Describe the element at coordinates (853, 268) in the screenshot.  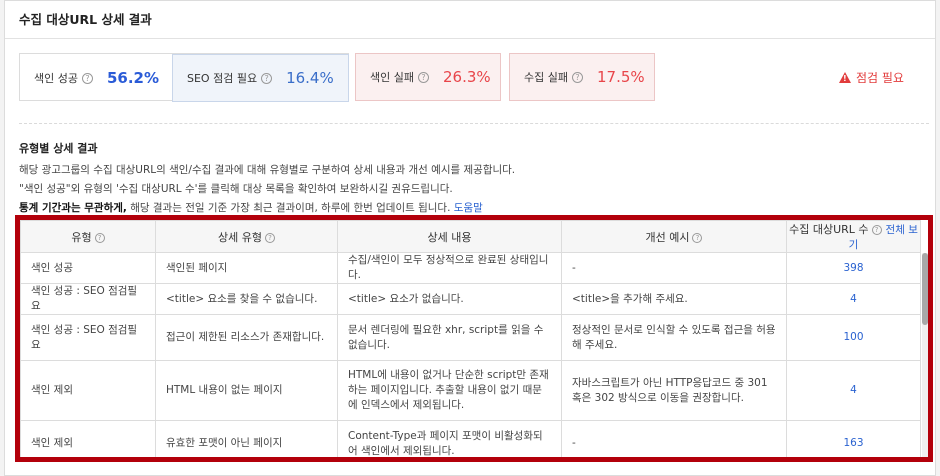
I see `cell-count-link: 398` at that location.